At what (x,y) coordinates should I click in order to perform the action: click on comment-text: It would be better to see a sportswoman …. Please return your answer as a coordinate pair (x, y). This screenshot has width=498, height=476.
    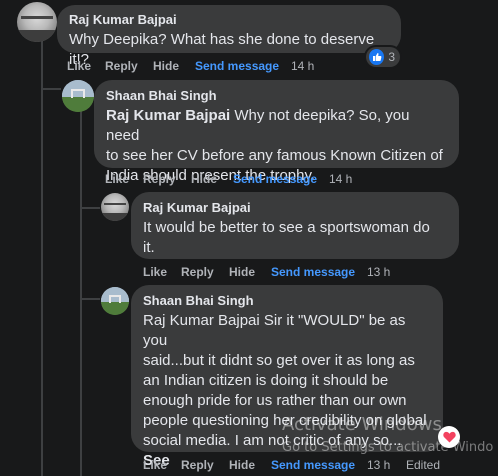
    Looking at the image, I should click on (286, 237).